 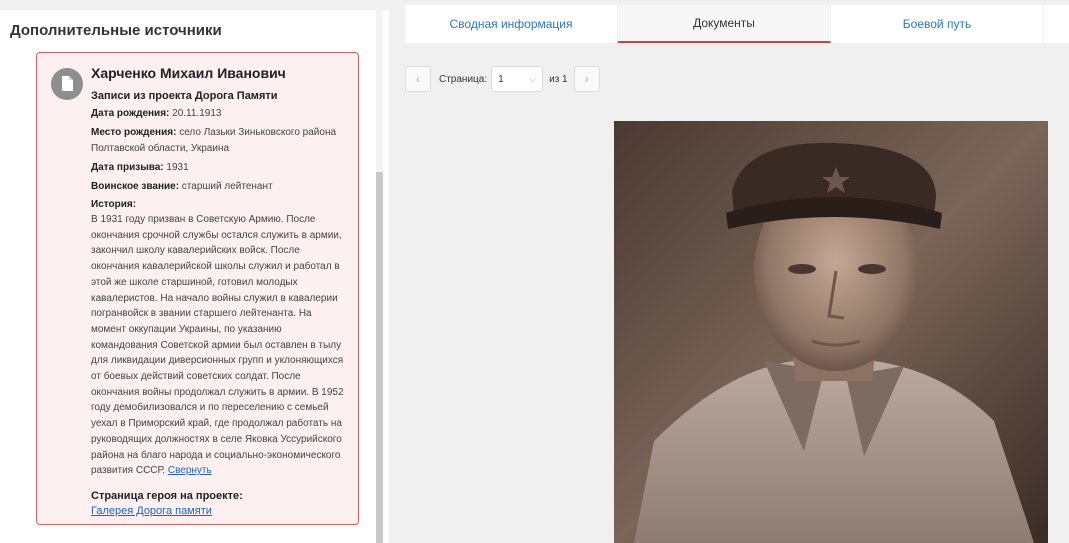 What do you see at coordinates (533, 78) in the screenshot?
I see `chevron-down-icon: ⌵` at bounding box center [533, 78].